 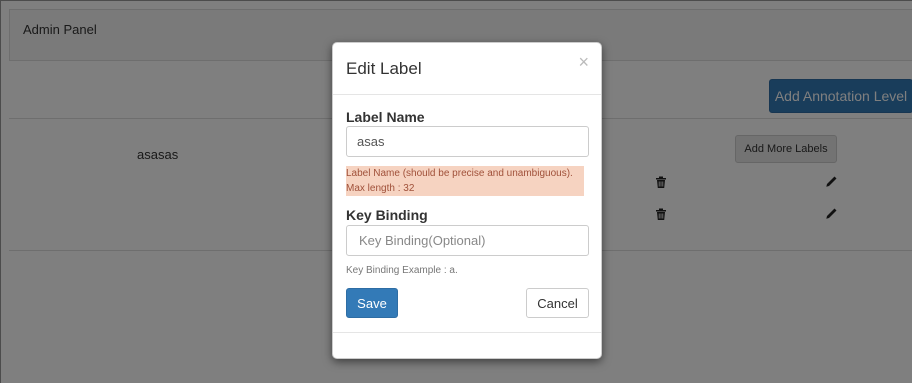 What do you see at coordinates (387, 215) in the screenshot?
I see `key-binding-label: Key Binding` at bounding box center [387, 215].